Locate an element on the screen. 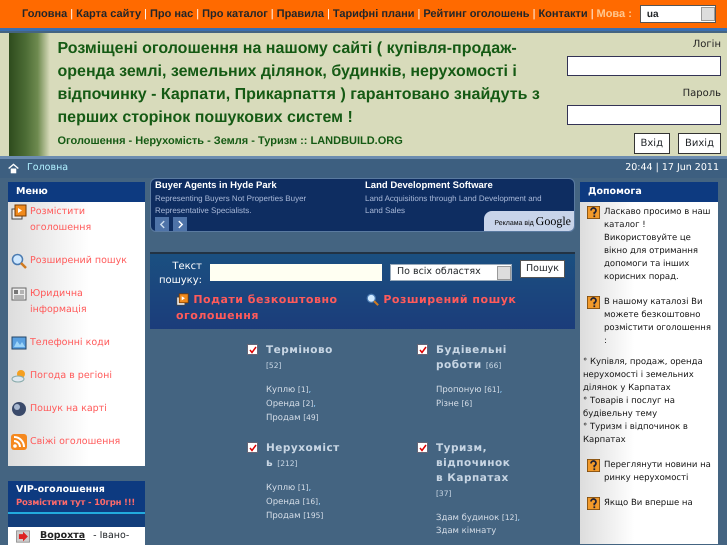 The width and height of the screenshot is (727, 545). nav-link: Про нас is located at coordinates (172, 14).